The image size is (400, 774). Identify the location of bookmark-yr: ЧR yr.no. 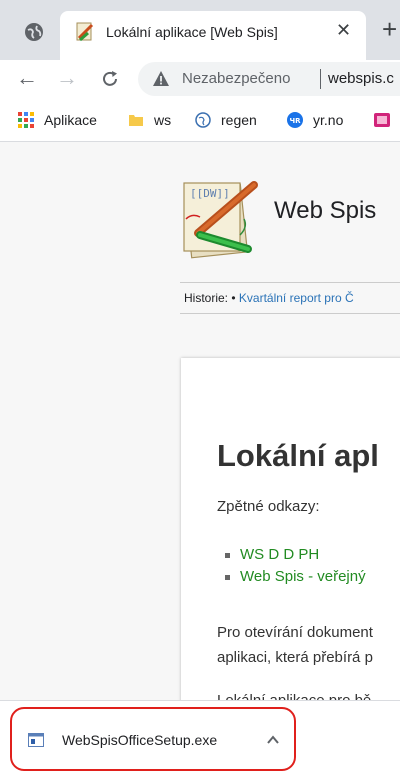
(315, 120).